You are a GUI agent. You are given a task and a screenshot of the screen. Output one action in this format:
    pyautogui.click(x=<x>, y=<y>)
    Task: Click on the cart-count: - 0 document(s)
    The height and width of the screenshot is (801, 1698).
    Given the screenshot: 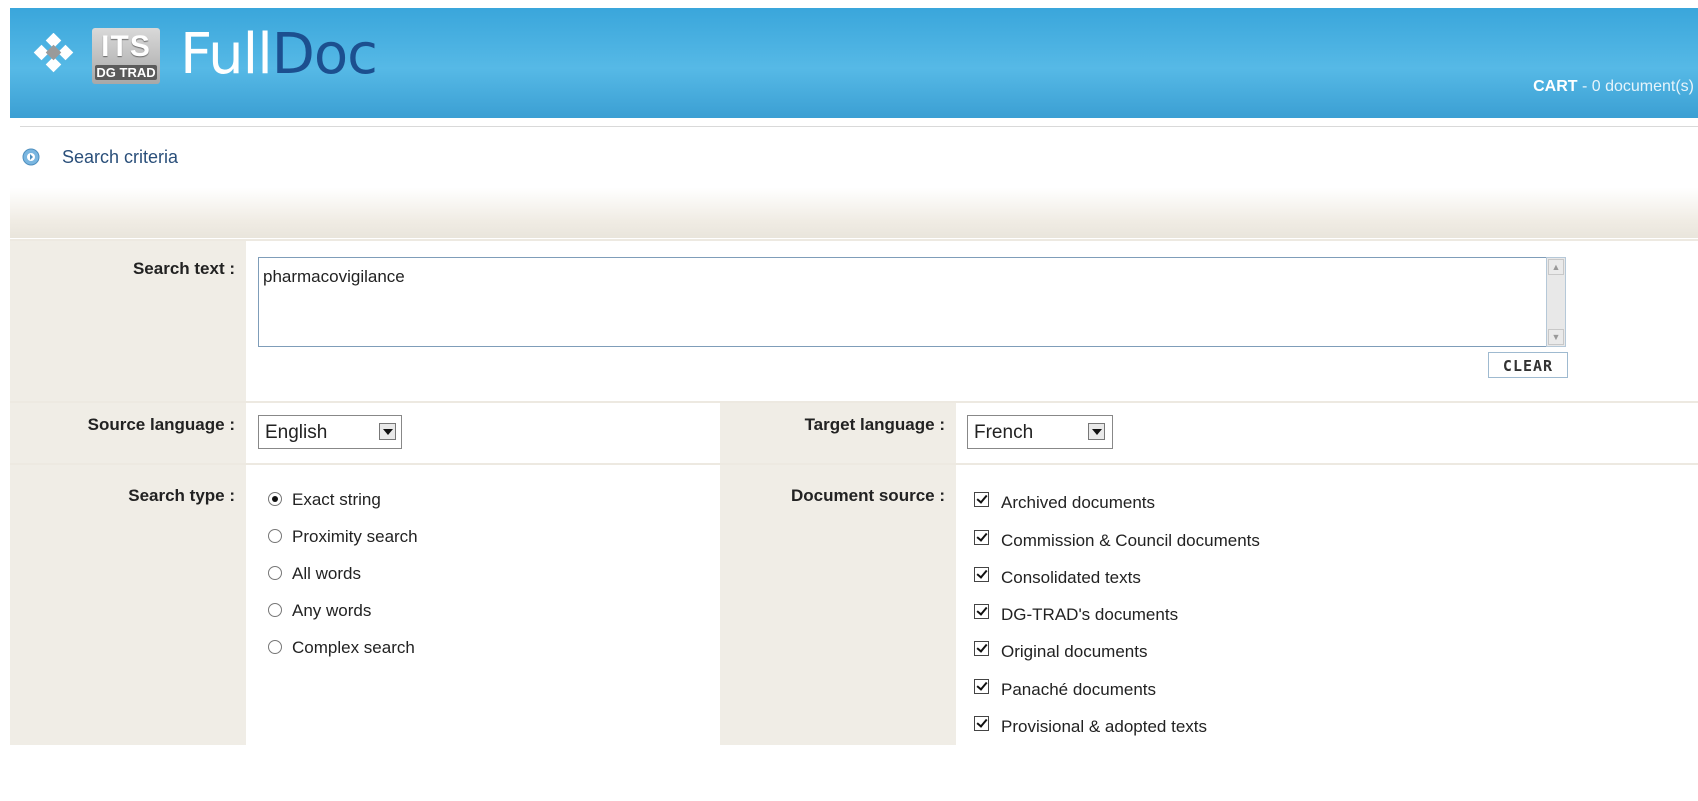 What is the action you would take?
    pyautogui.click(x=1635, y=86)
    